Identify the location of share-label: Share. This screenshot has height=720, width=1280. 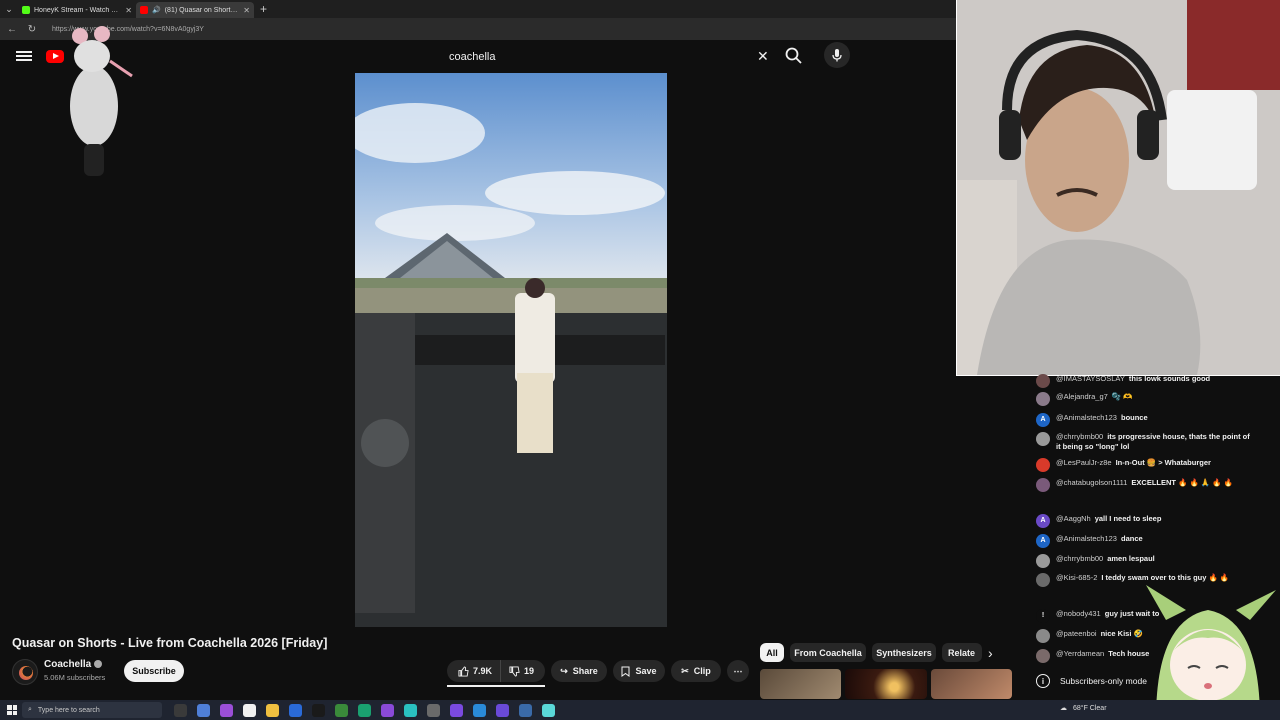
(585, 671).